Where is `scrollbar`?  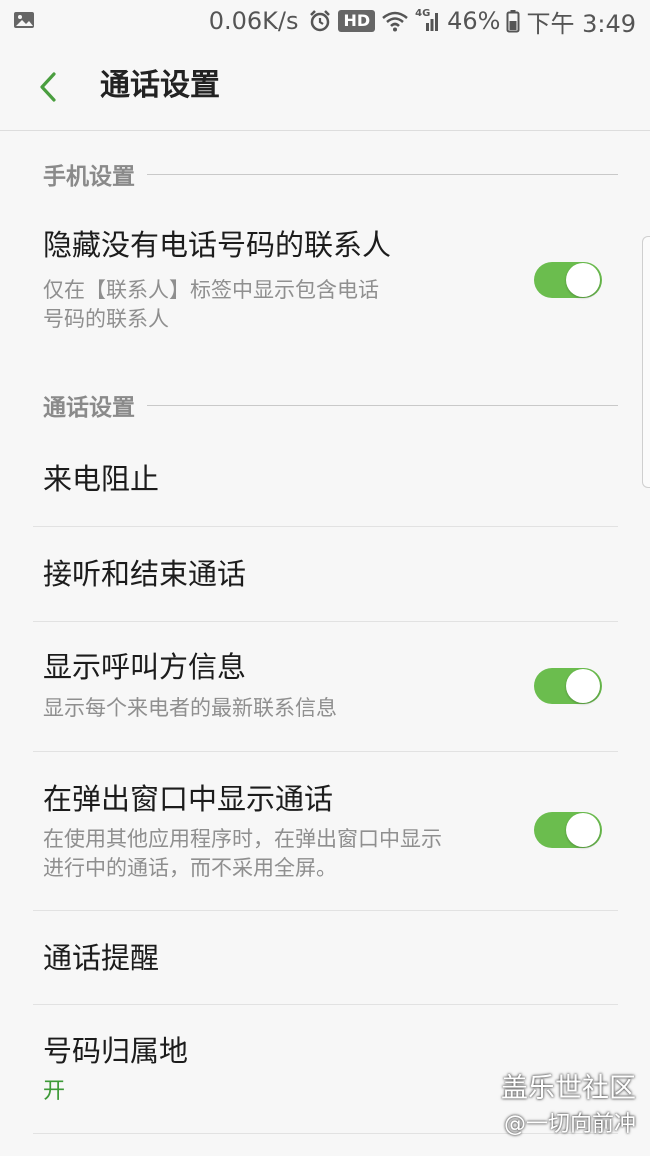
scrollbar is located at coordinates (646, 362).